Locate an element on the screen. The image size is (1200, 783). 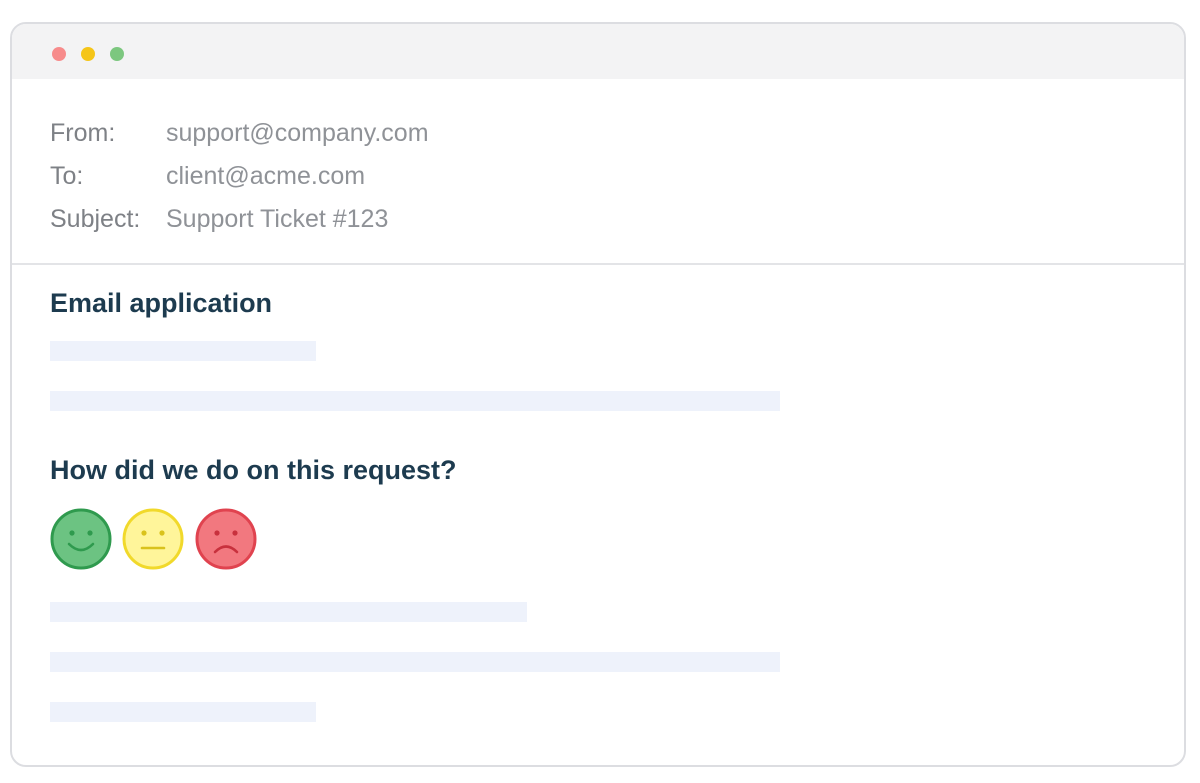
minimize-window-button is located at coordinates (88, 54).